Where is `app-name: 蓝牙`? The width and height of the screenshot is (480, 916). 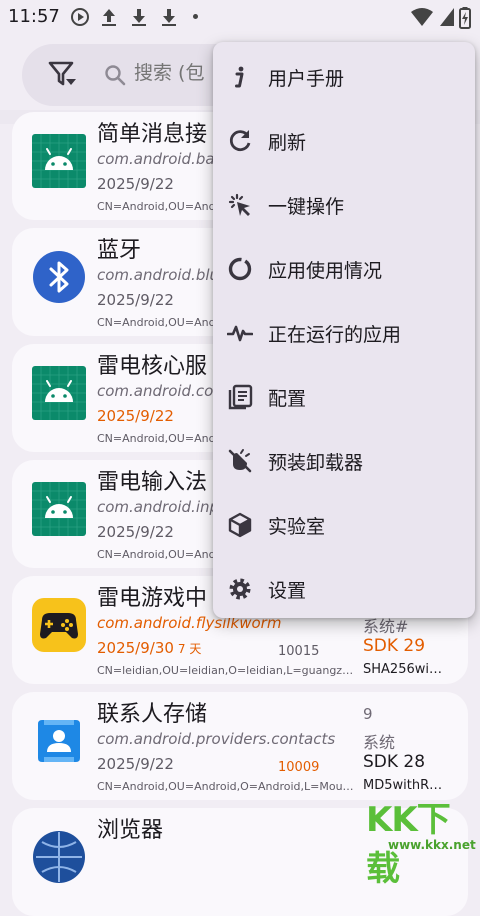 app-name: 蓝牙 is located at coordinates (119, 250).